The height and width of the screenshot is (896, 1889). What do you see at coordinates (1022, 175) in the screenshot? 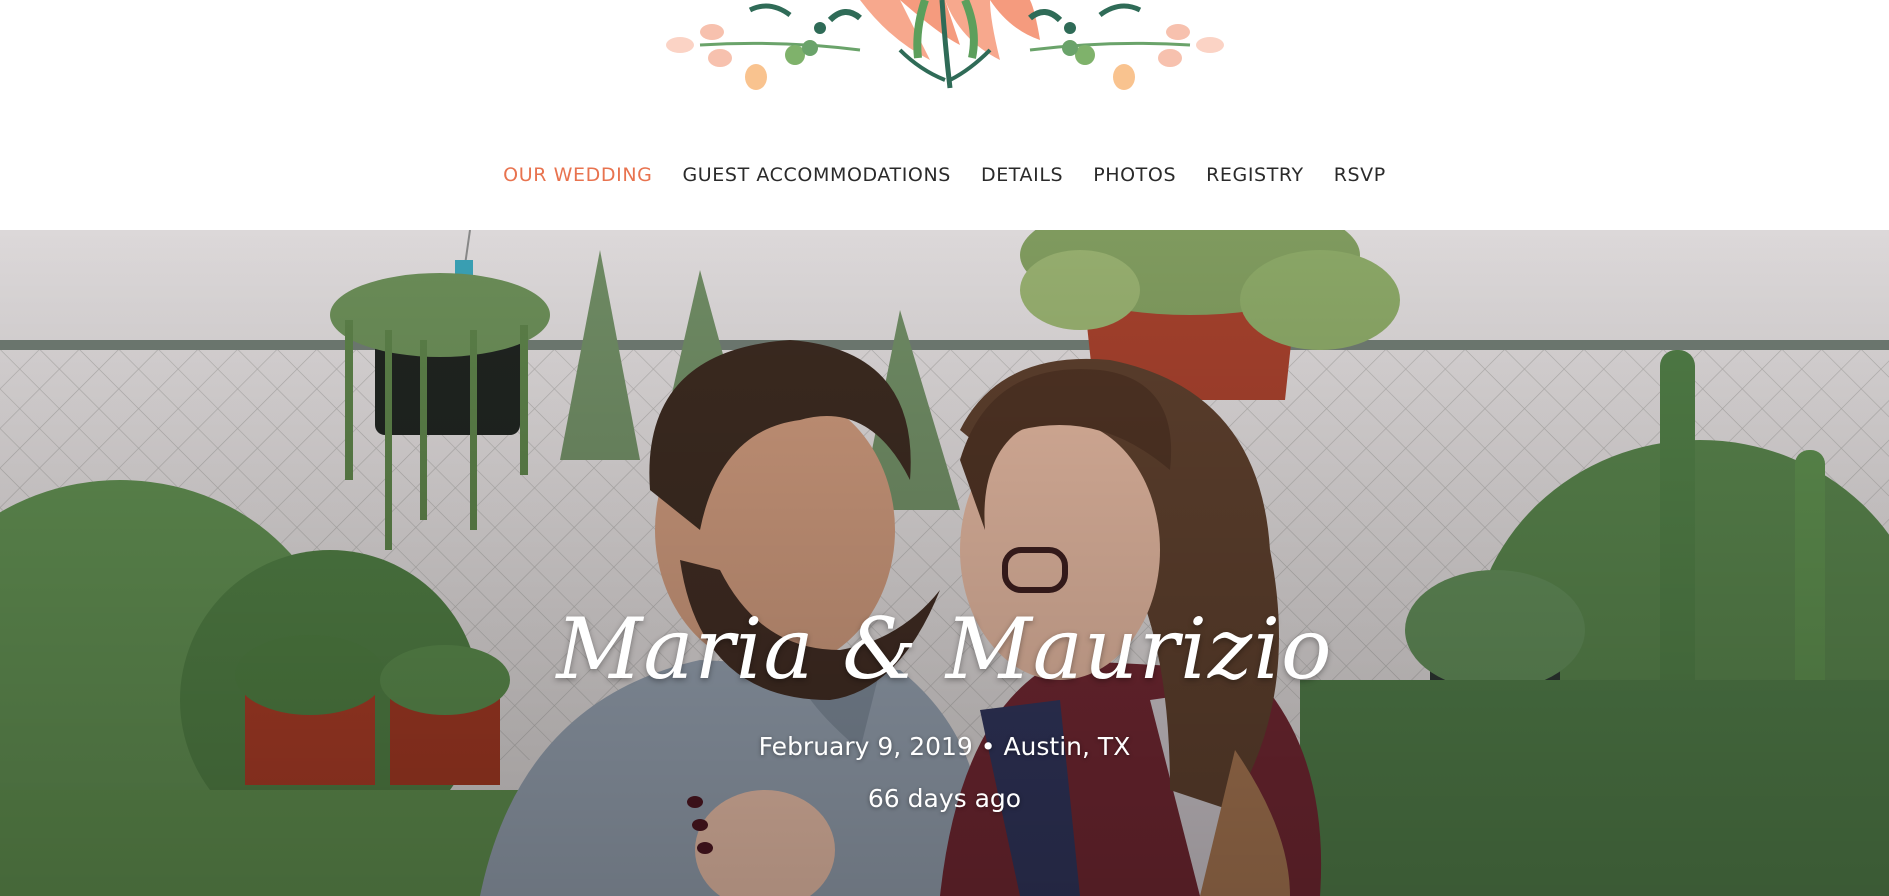
I see `nav-details: DETAILS` at bounding box center [1022, 175].